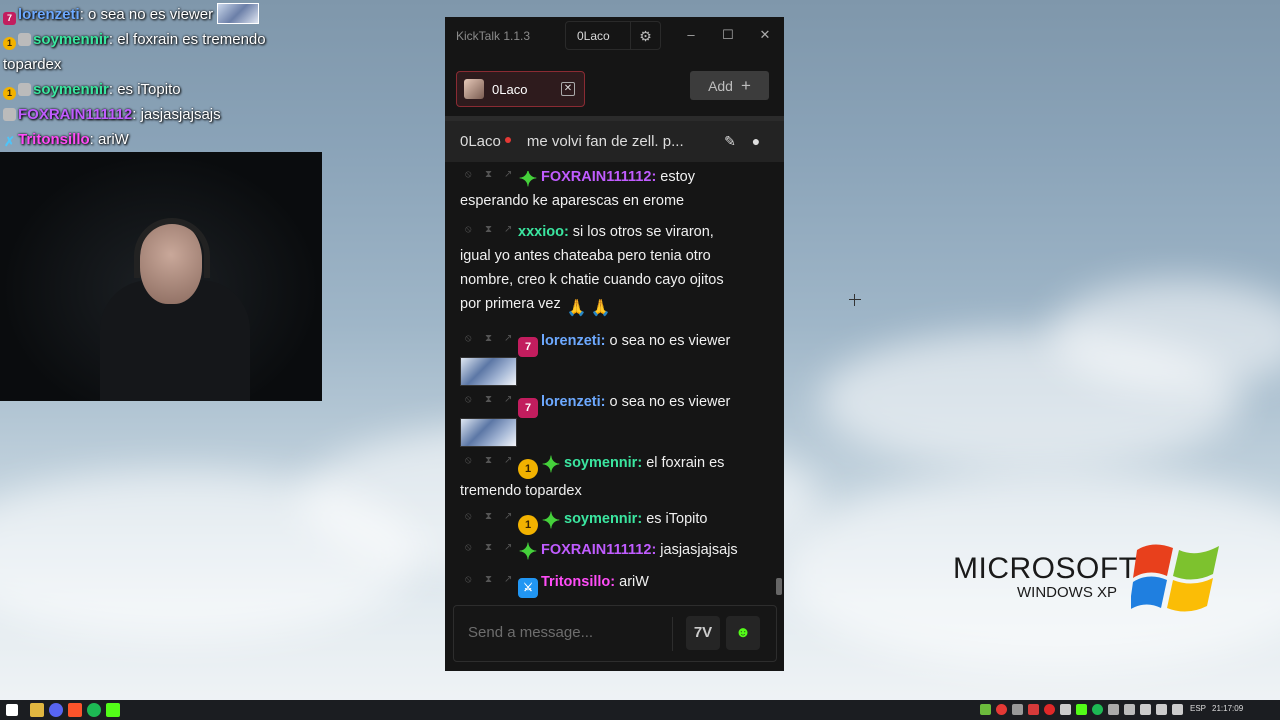  Describe the element at coordinates (1177, 709) in the screenshot. I see `volume-icon` at that location.